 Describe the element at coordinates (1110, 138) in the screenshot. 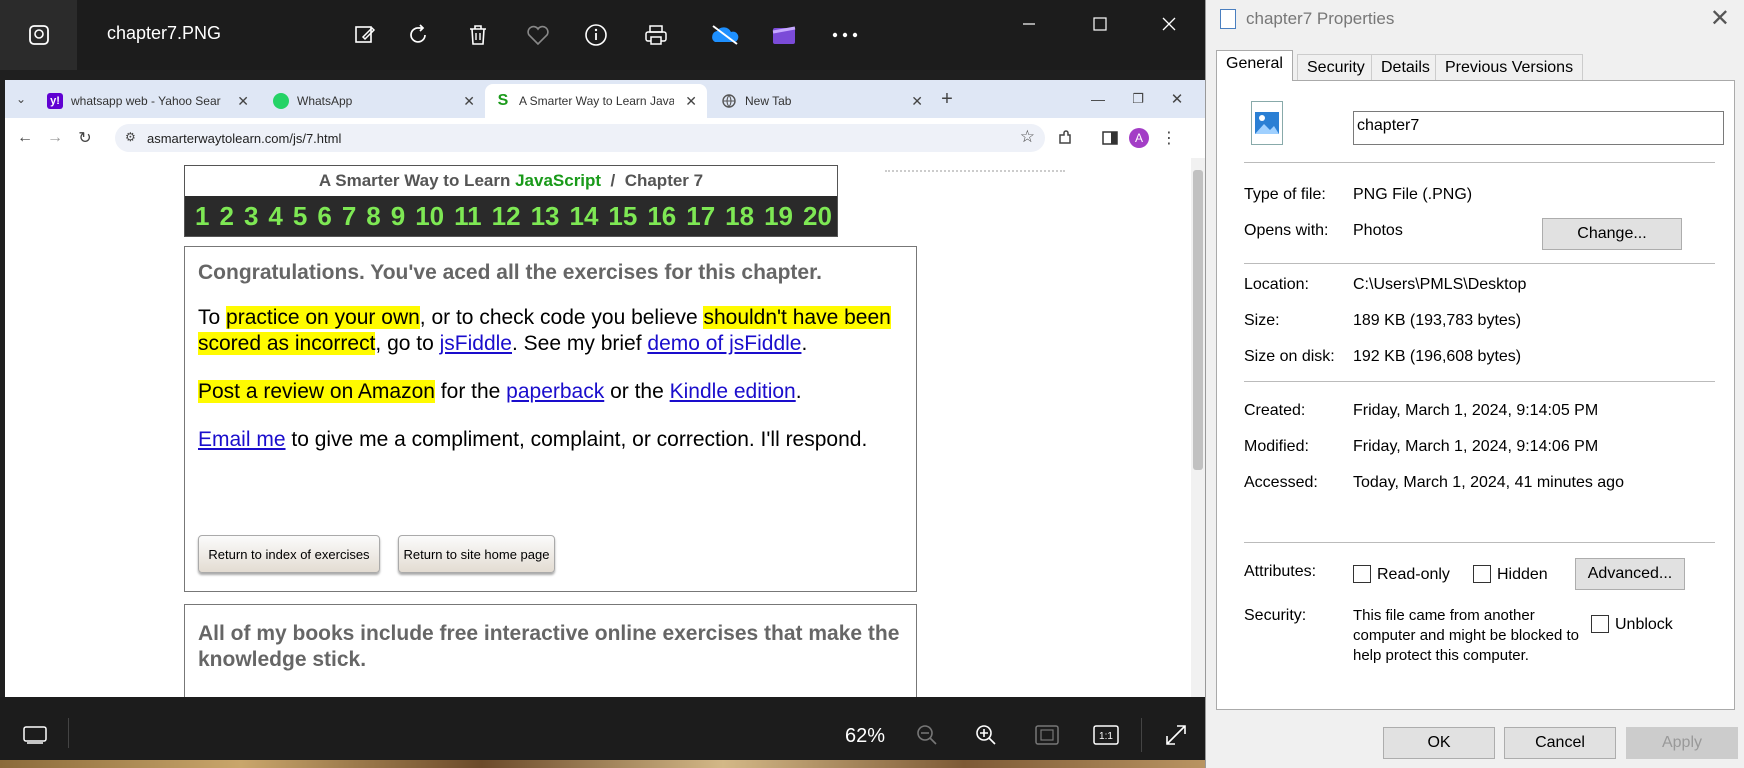

I see `side-panel-icon` at that location.